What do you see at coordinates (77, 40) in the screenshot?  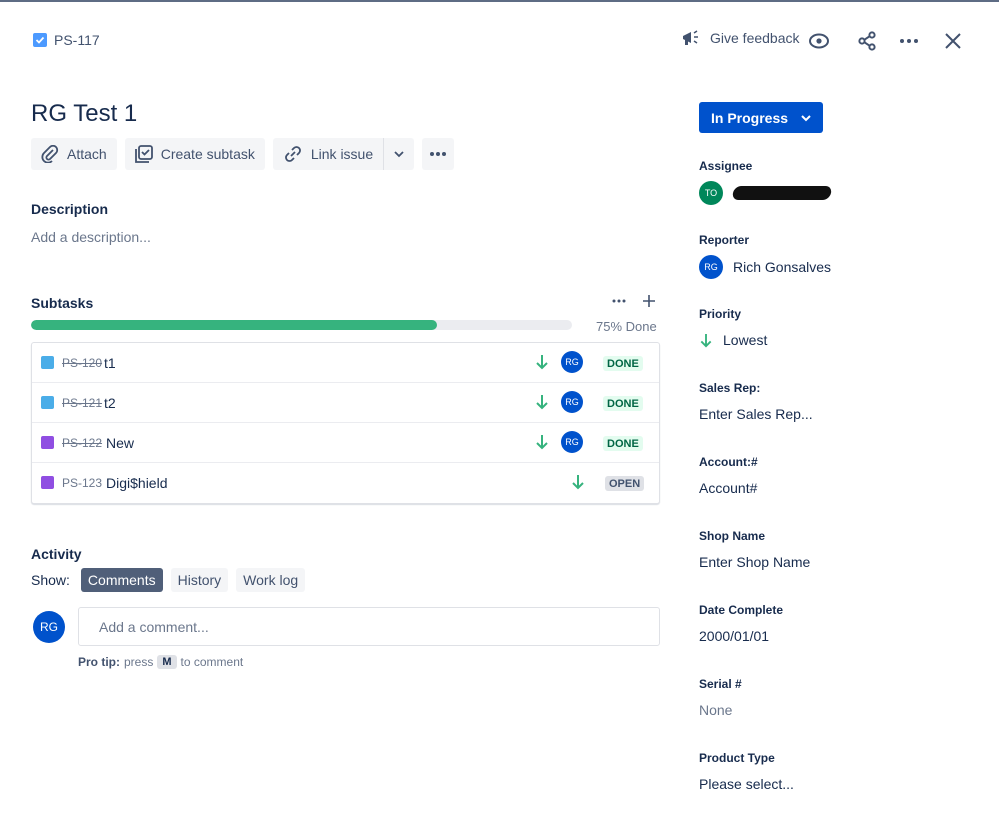 I see `issue-key-link: PS-117` at bounding box center [77, 40].